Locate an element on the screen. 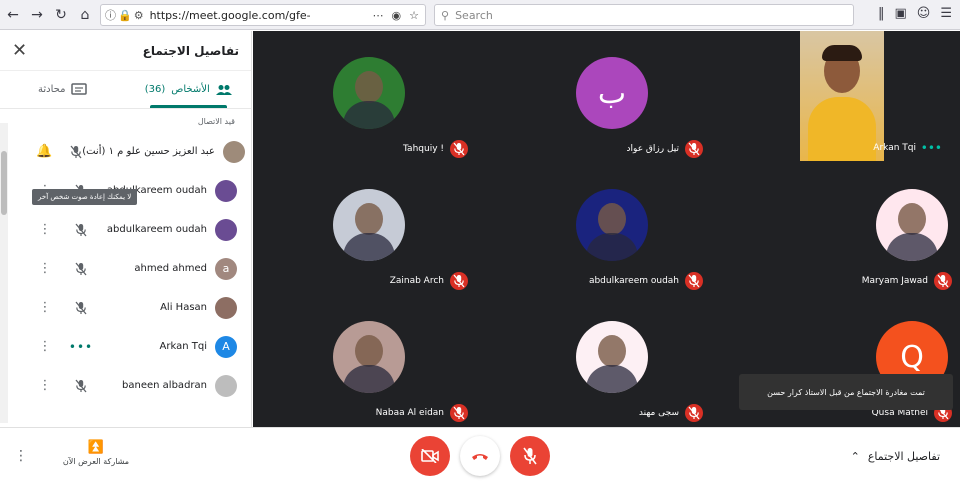 The width and height of the screenshot is (960, 486). page-actions-icon: ⋯ is located at coordinates (378, 15).